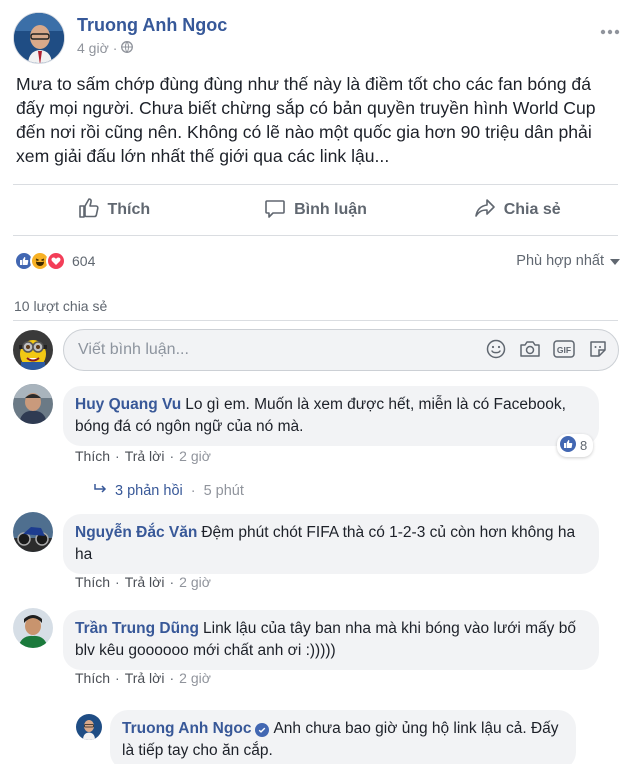 This screenshot has width=632, height=764. I want to click on thumbs-up-icon, so click(89, 210).